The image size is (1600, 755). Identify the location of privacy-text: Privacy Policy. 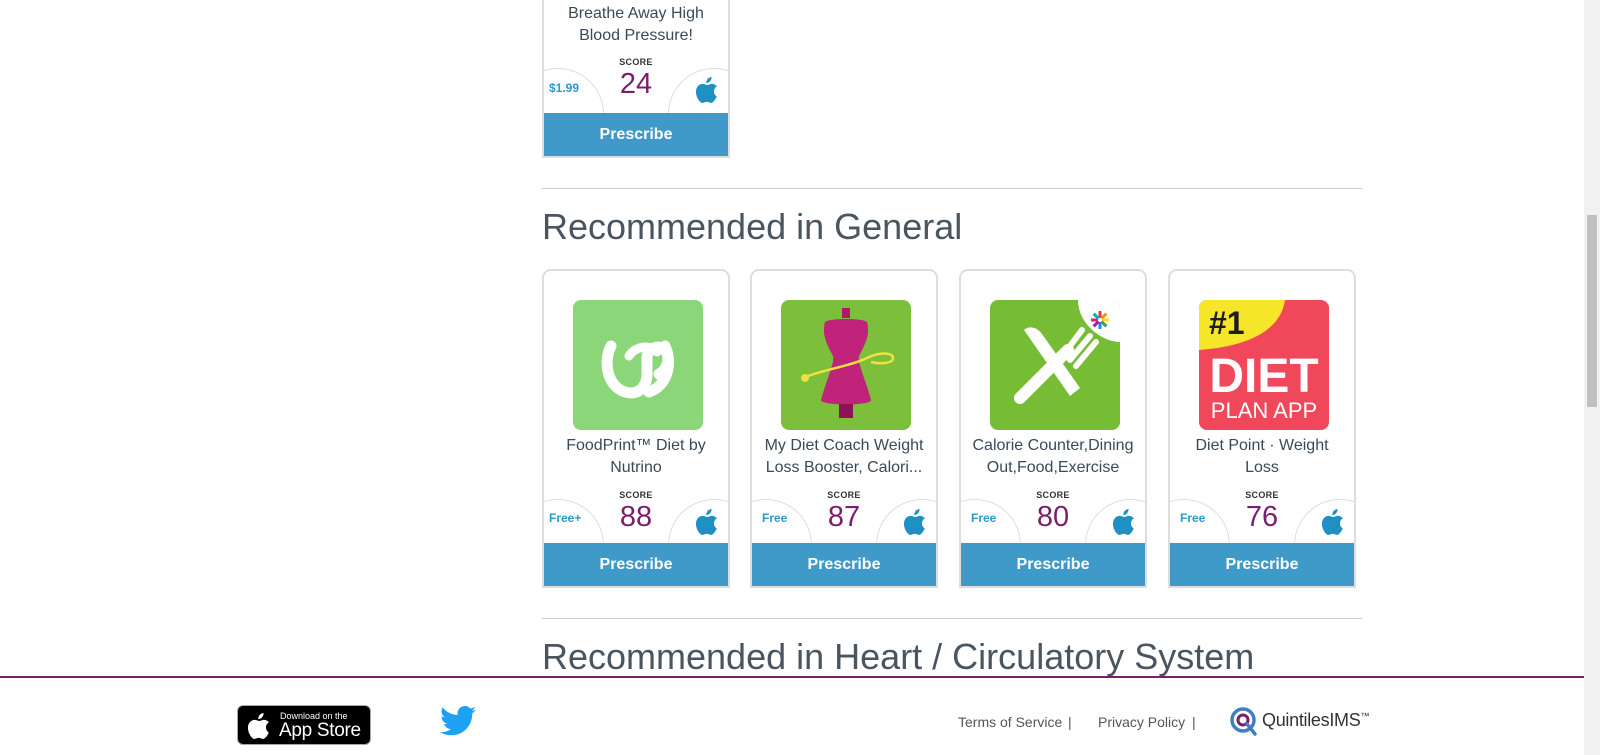
(1142, 722).